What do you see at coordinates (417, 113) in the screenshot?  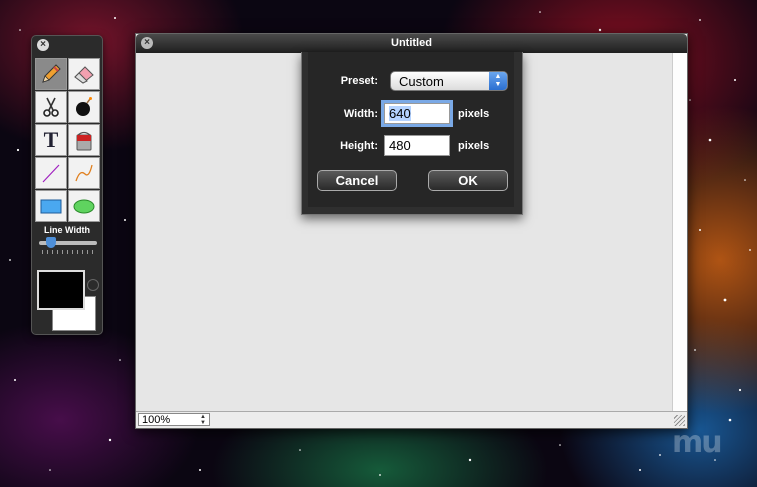 I see `width-field: 640` at bounding box center [417, 113].